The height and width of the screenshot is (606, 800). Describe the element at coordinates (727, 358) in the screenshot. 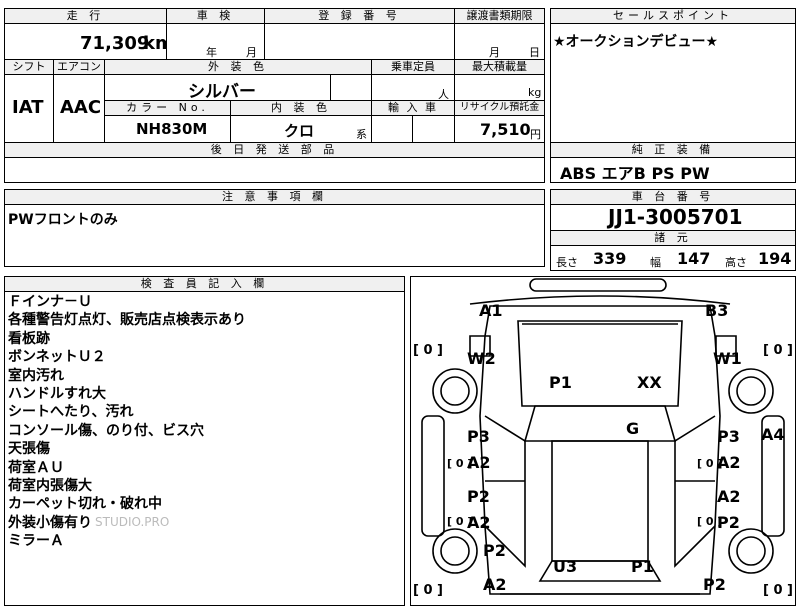

I see `mark-w1: W1` at that location.